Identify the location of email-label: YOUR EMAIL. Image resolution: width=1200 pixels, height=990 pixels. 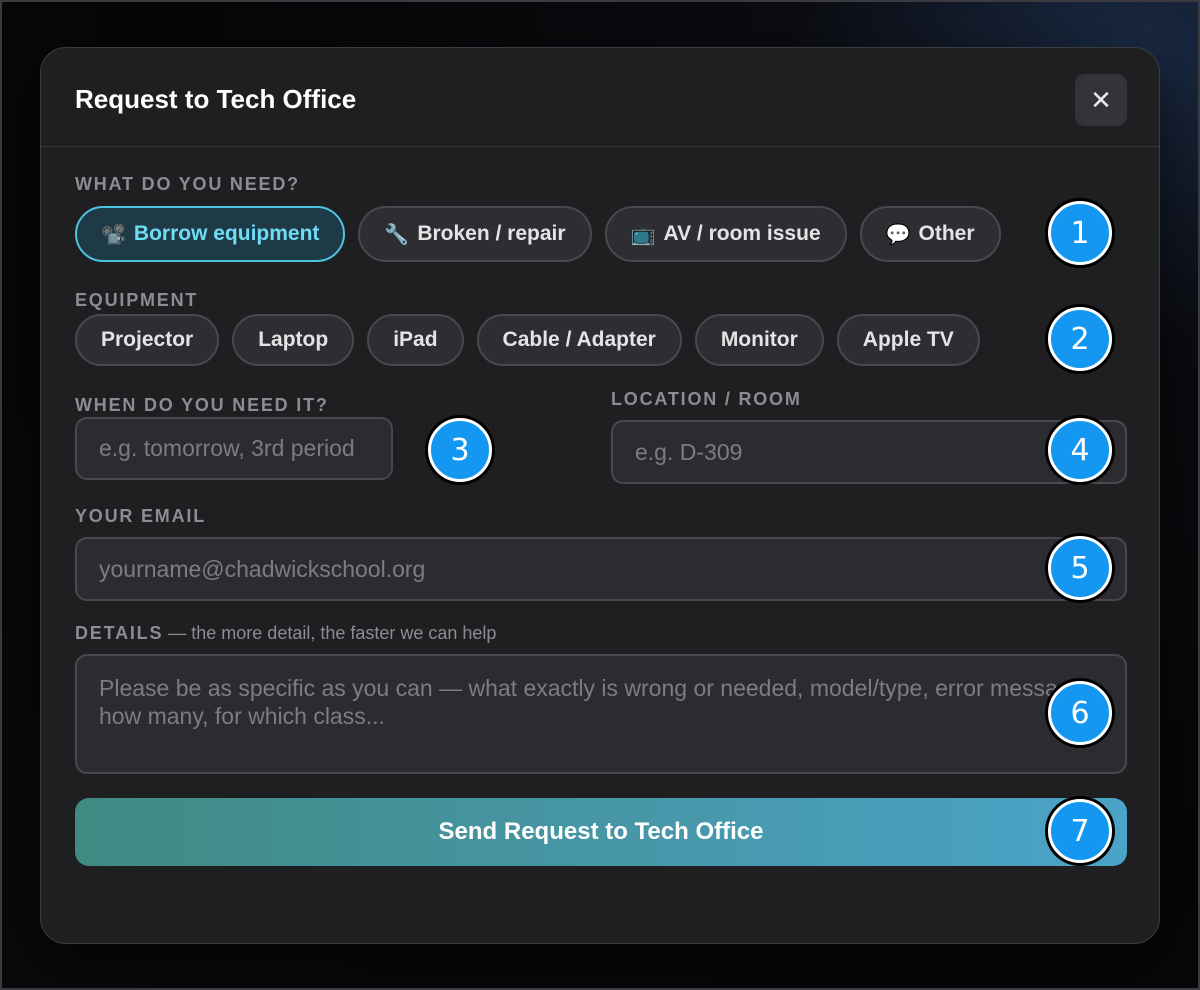
(141, 516).